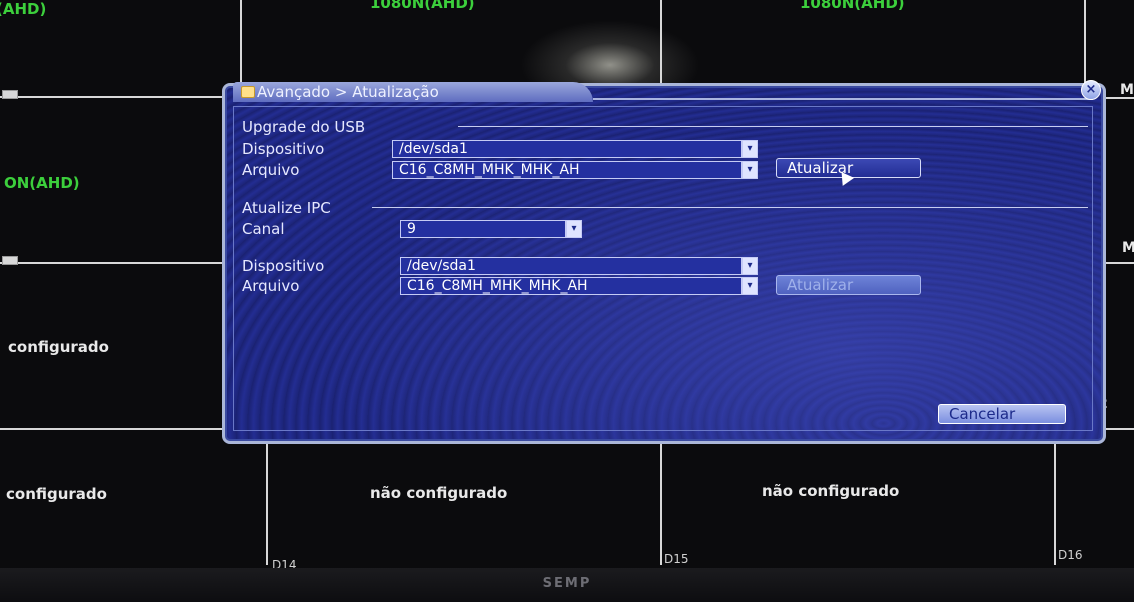 Image resolution: width=1134 pixels, height=602 pixels. What do you see at coordinates (773, 126) in the screenshot?
I see `usb-section-divider` at bounding box center [773, 126].